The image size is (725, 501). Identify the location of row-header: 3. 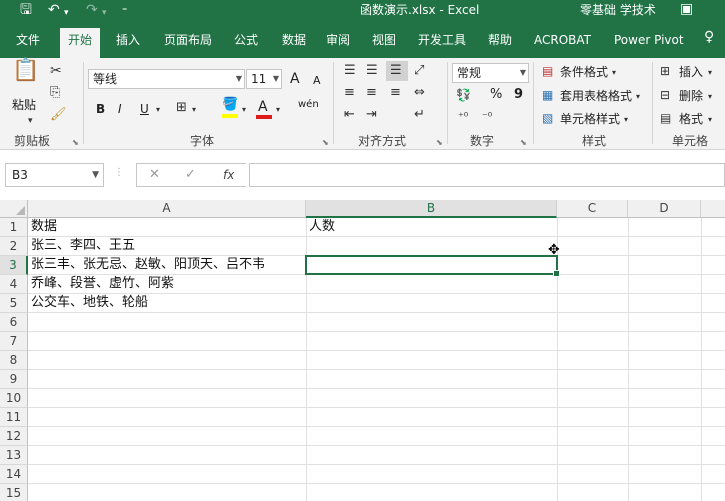
(14, 265).